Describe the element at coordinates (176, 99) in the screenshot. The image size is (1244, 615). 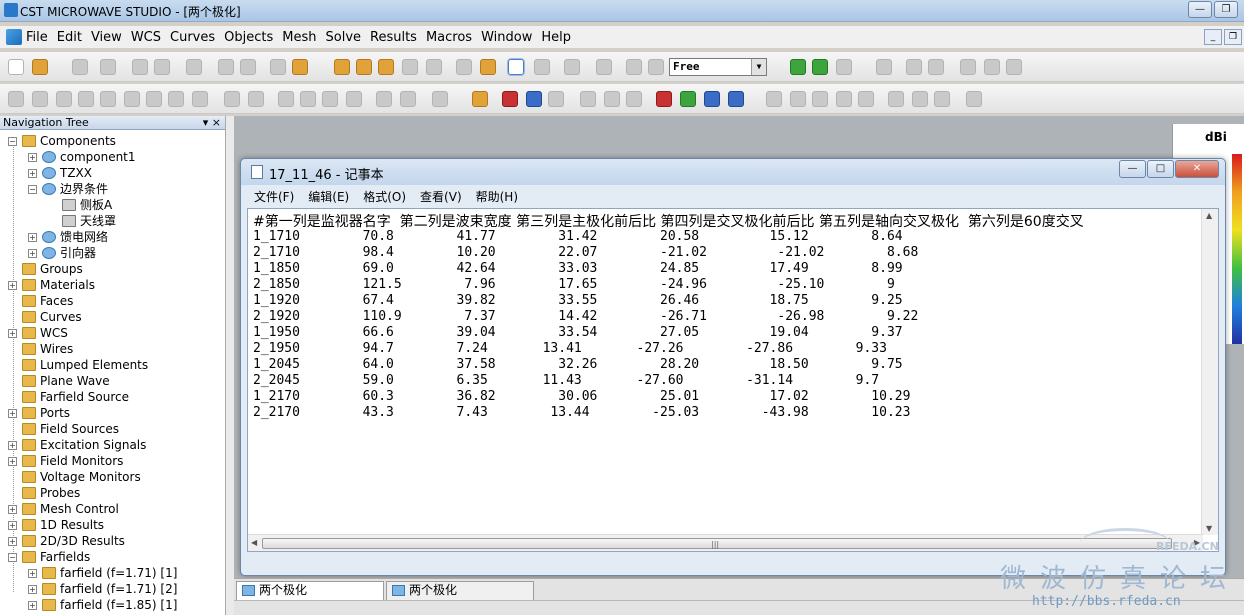
I see `loft-icon` at that location.